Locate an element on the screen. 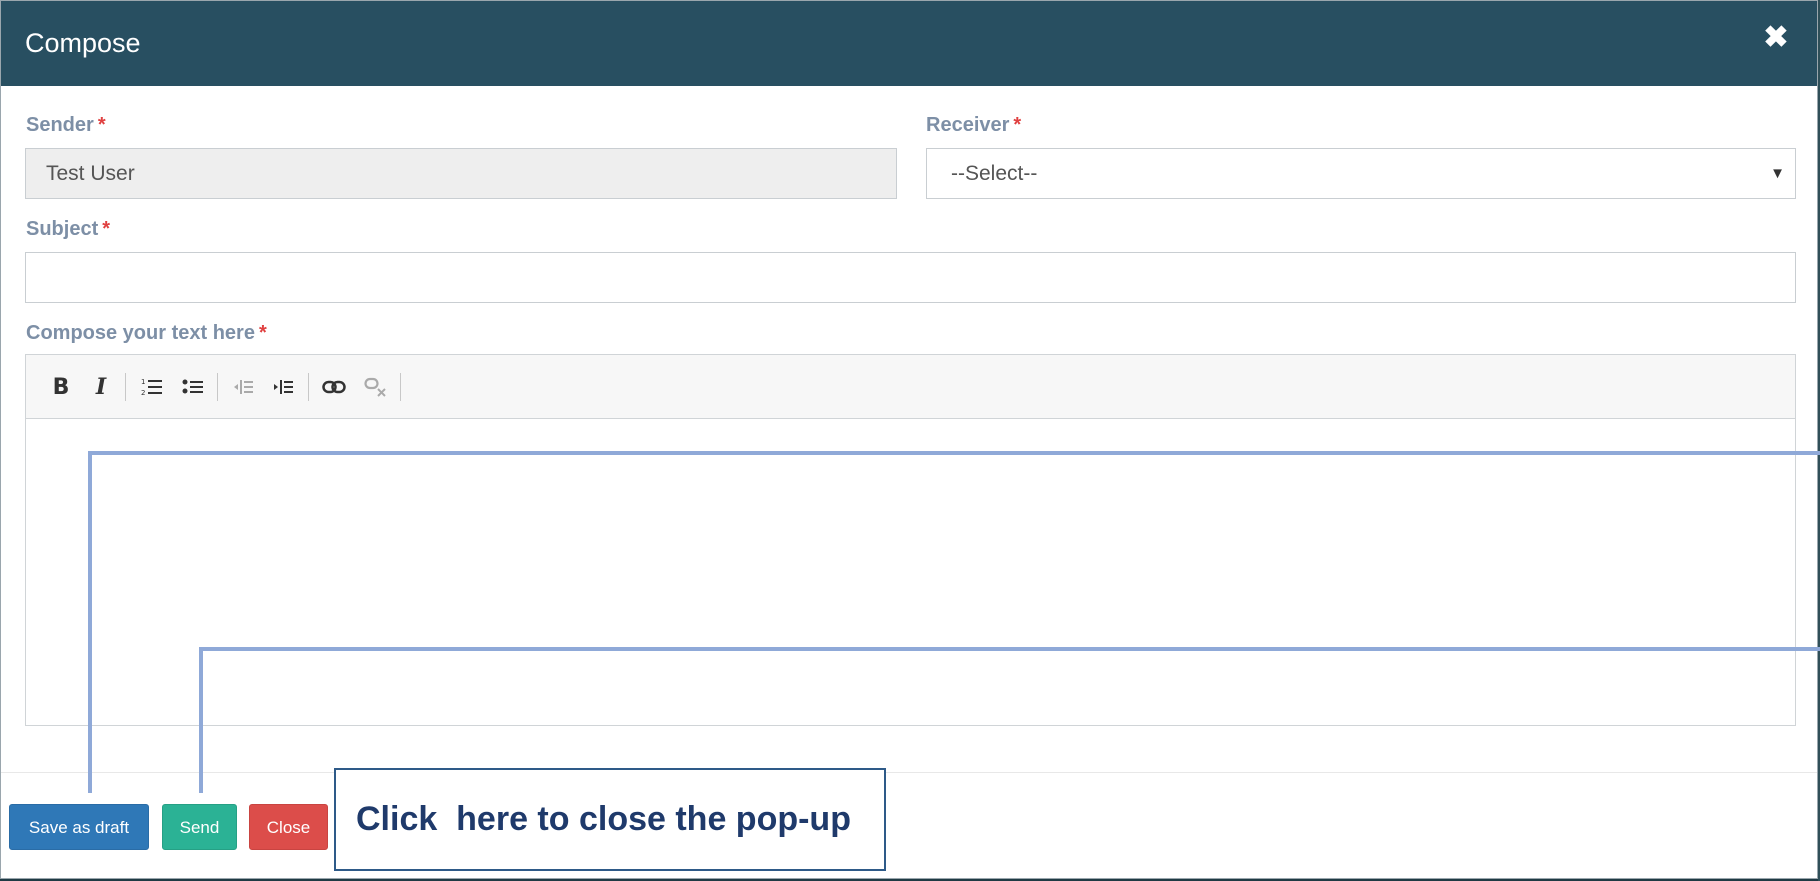 The image size is (1820, 881). modal-title: Compose is located at coordinates (83, 43).